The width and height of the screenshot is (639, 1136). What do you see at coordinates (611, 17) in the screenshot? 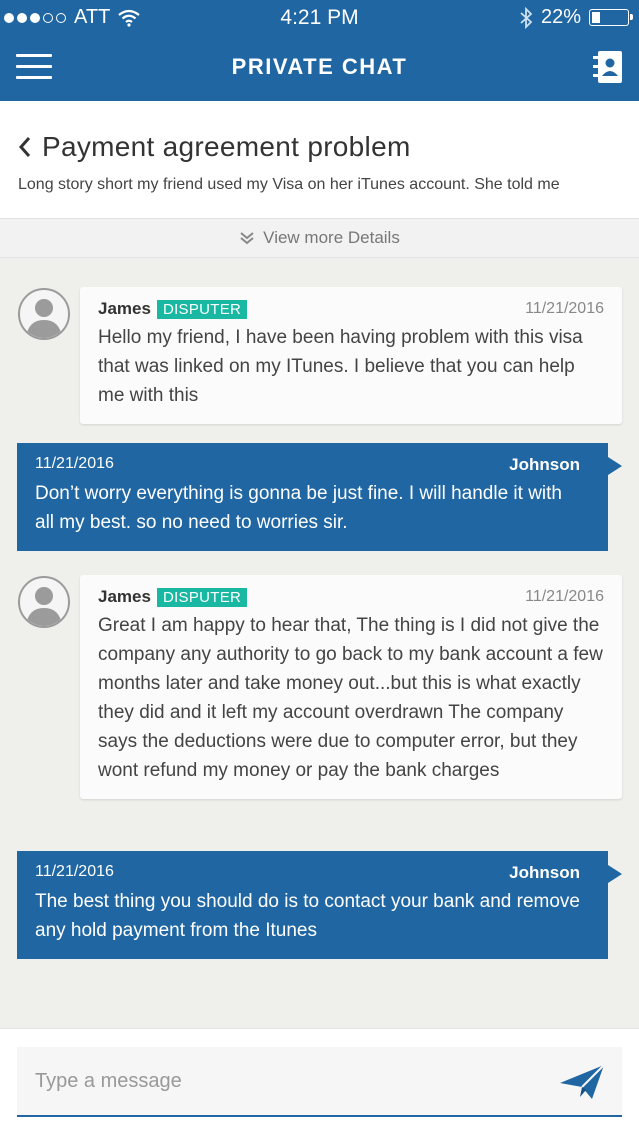
I see `battery-icon` at bounding box center [611, 17].